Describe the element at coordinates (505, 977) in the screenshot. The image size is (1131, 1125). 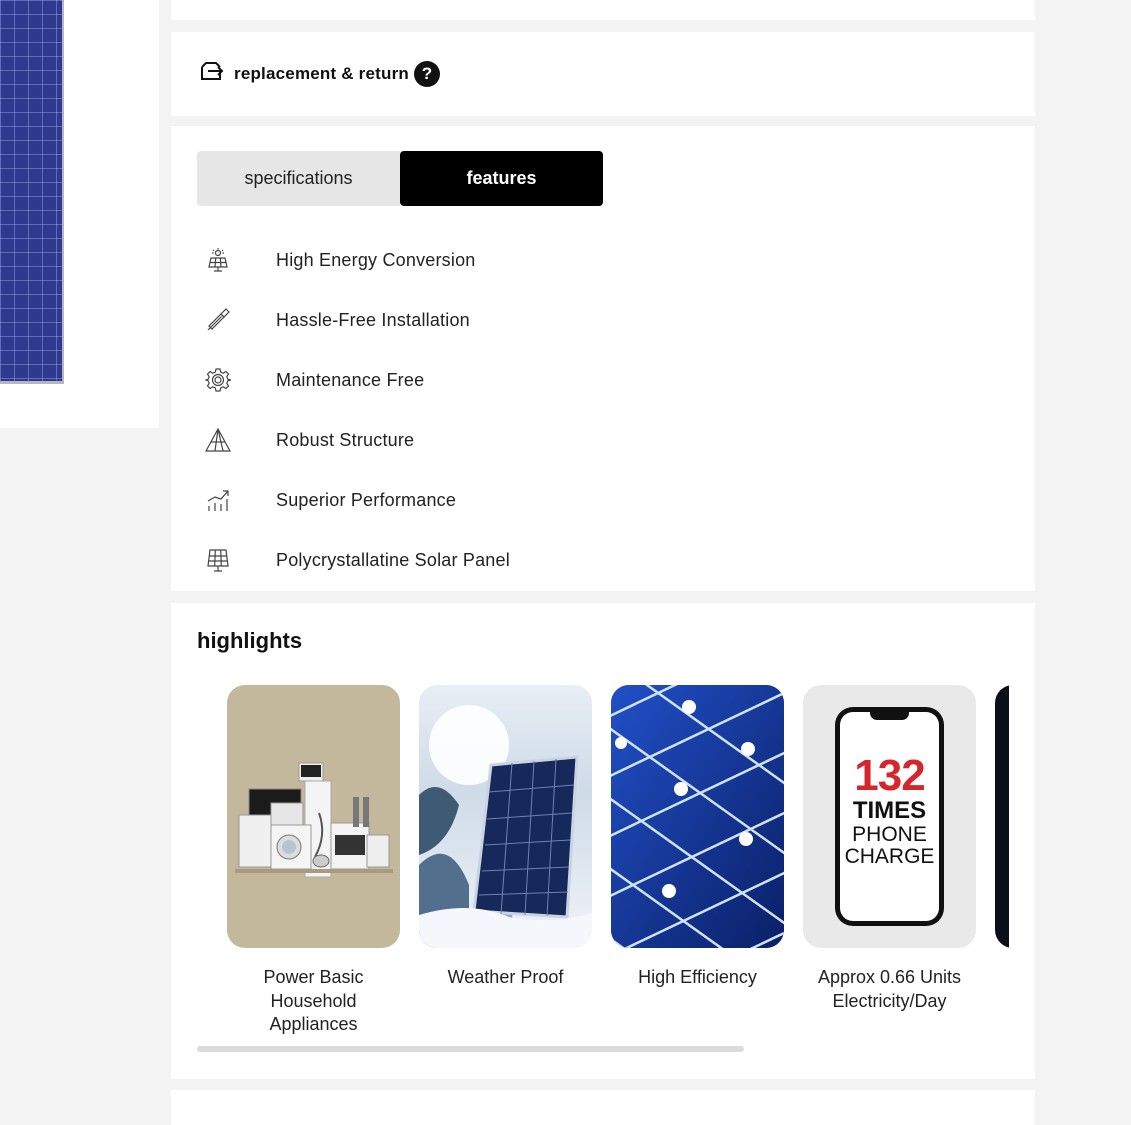
I see `highlight-caption: Weather Proof` at that location.